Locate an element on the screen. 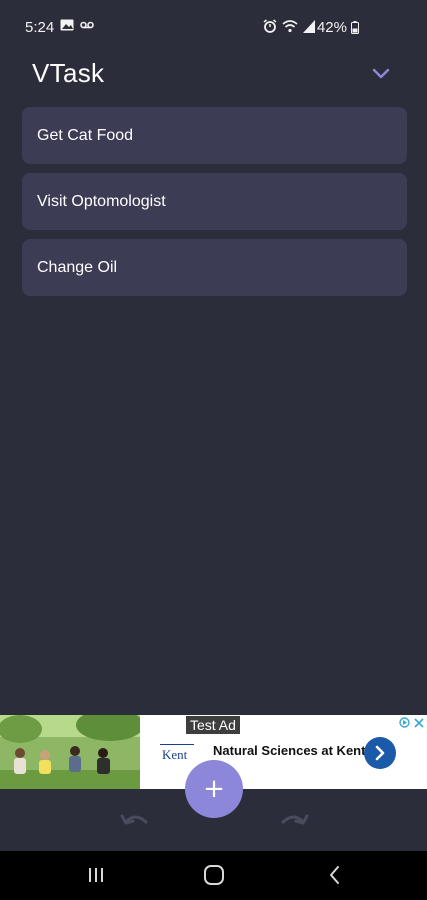 The height and width of the screenshot is (900, 427). task-item: Get Cat Food is located at coordinates (214, 135).